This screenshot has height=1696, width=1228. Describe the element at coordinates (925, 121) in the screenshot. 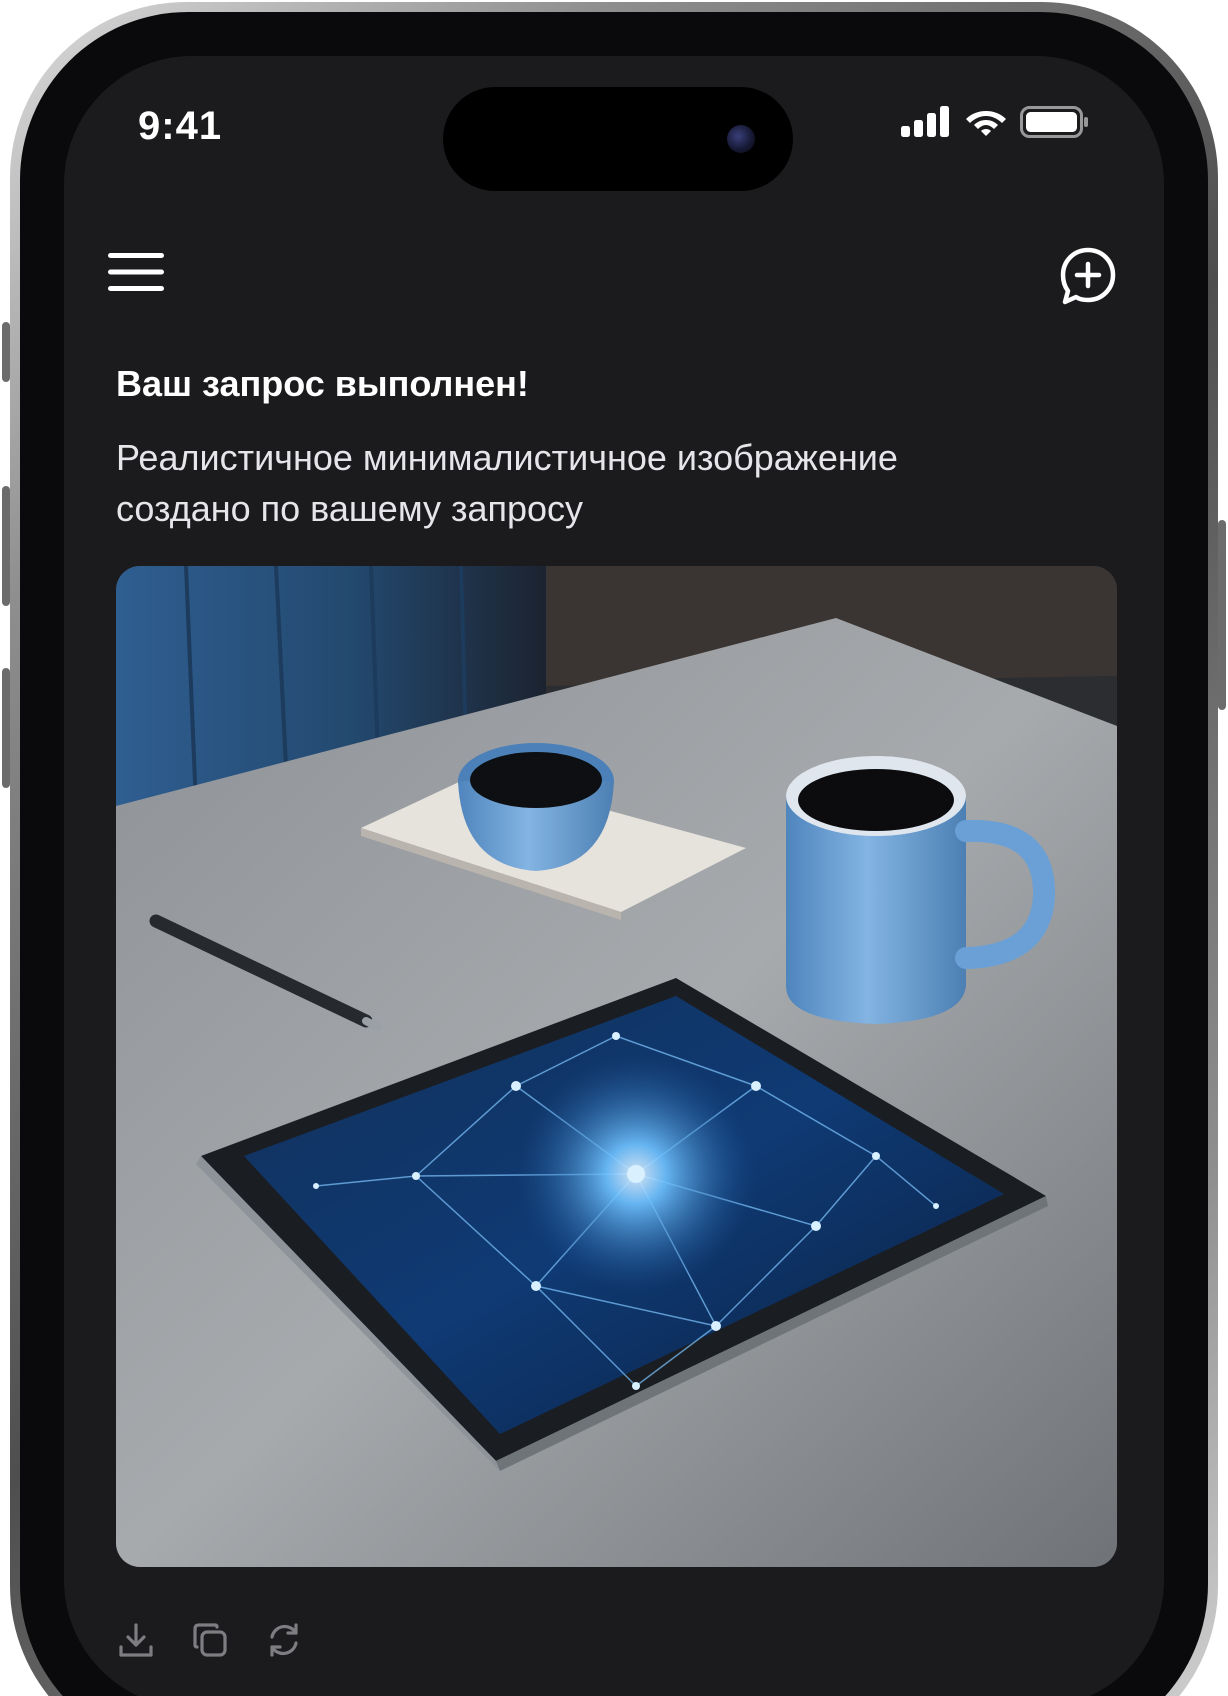

I see `cellular-signal-icon` at that location.